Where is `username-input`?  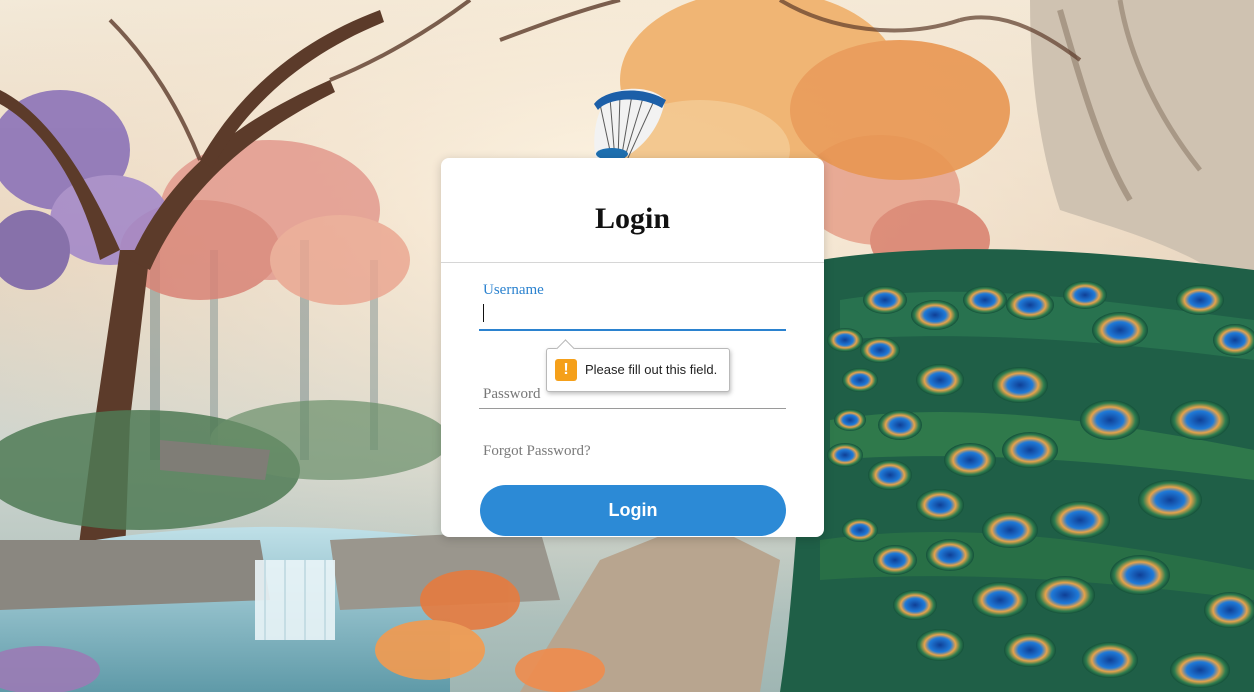
username-input is located at coordinates (632, 313).